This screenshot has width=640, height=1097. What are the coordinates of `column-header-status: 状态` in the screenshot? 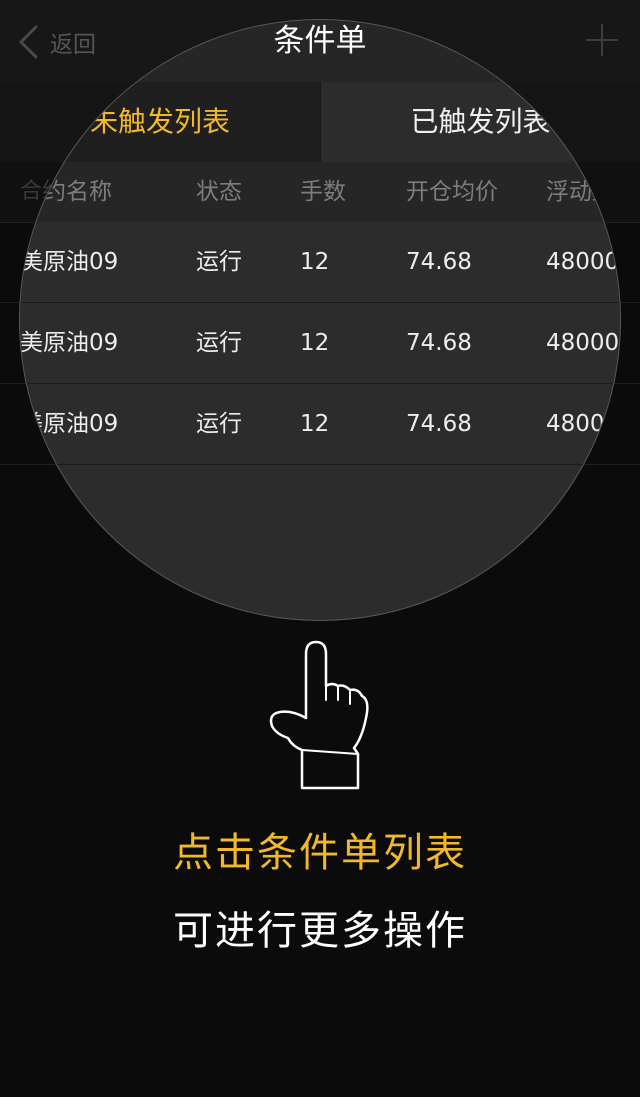 It's located at (219, 192).